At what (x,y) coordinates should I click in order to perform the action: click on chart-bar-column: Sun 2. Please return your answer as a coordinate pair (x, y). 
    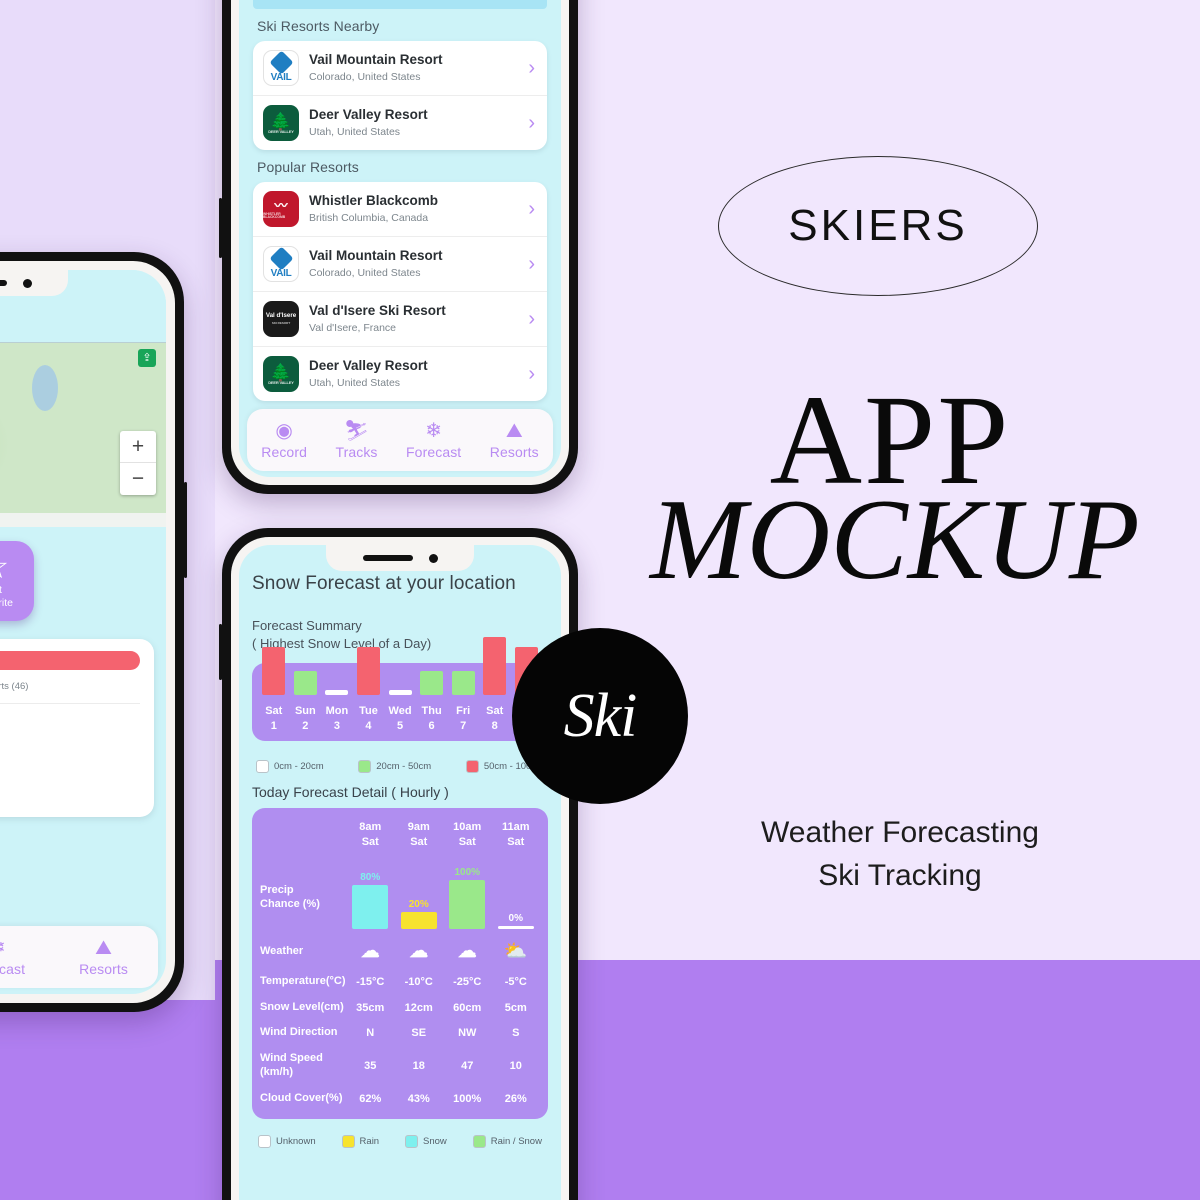
    Looking at the image, I should click on (306, 702).